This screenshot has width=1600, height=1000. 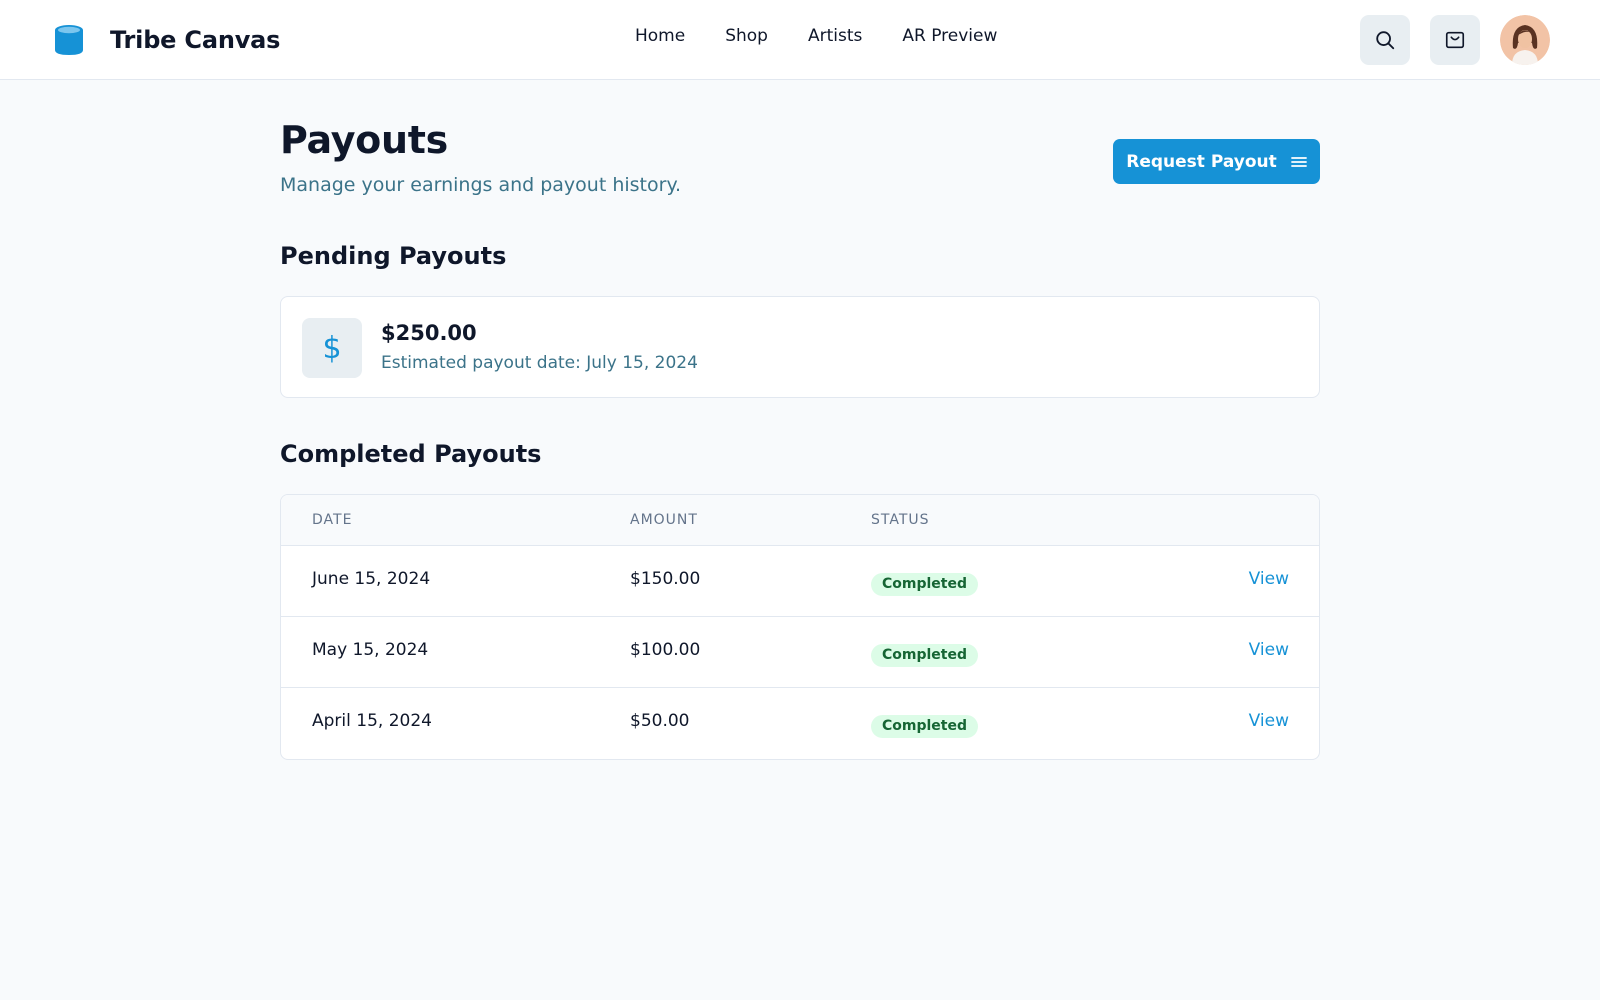 I want to click on request-payout-label: Request Payout, so click(x=1201, y=161).